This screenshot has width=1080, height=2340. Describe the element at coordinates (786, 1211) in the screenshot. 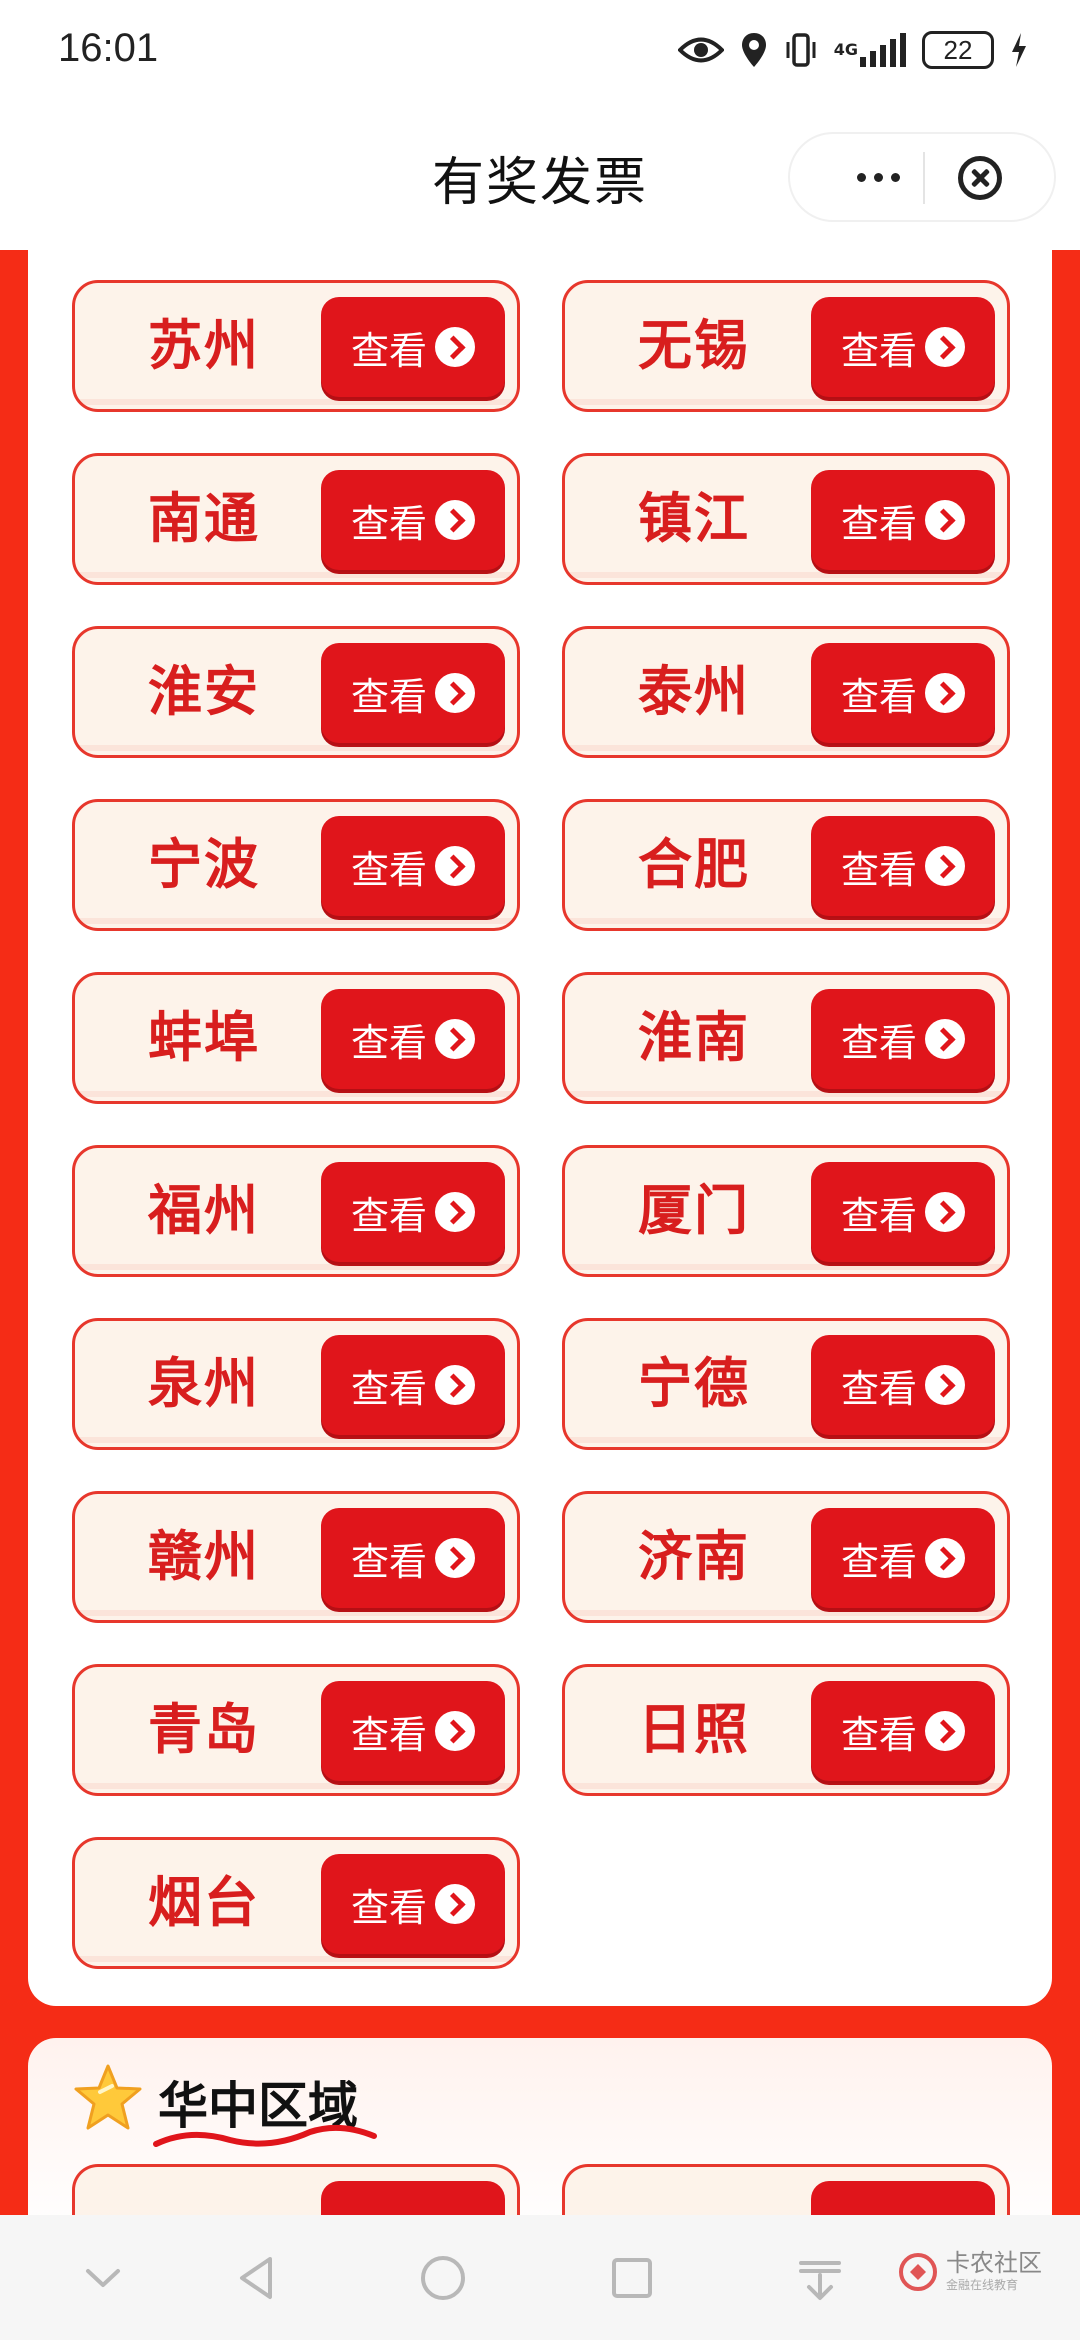

I see `city-card: 厦门 查看` at that location.